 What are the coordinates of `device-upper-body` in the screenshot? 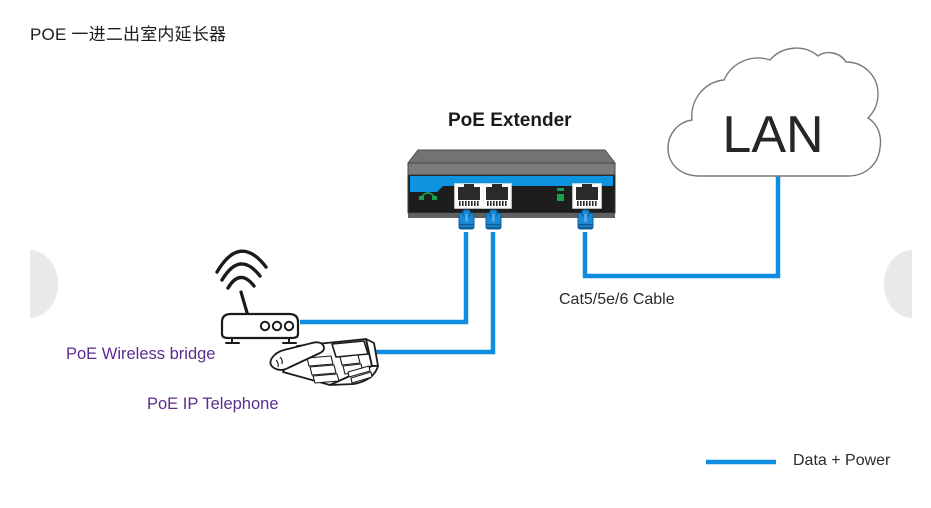 It's located at (511, 169).